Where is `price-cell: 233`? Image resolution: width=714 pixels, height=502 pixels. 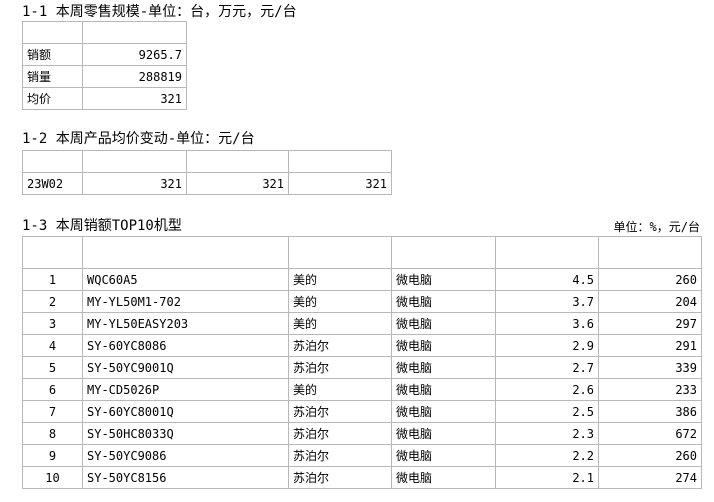
price-cell: 233 is located at coordinates (650, 389).